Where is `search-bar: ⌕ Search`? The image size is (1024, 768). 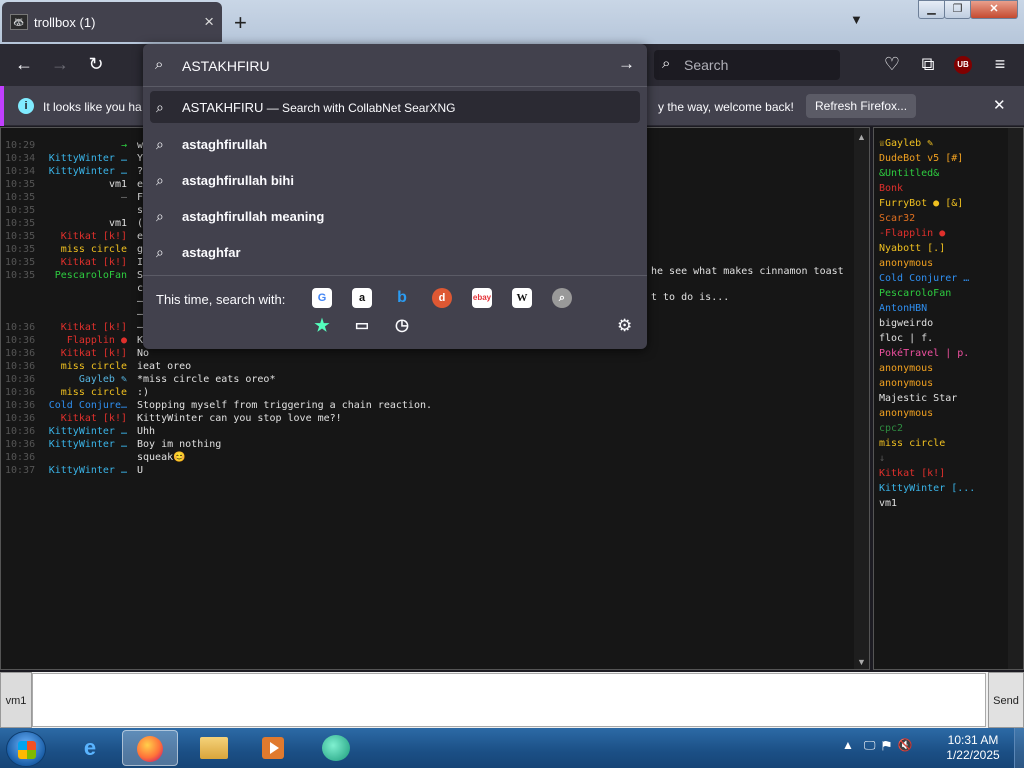
search-bar: ⌕ Search is located at coordinates (747, 65).